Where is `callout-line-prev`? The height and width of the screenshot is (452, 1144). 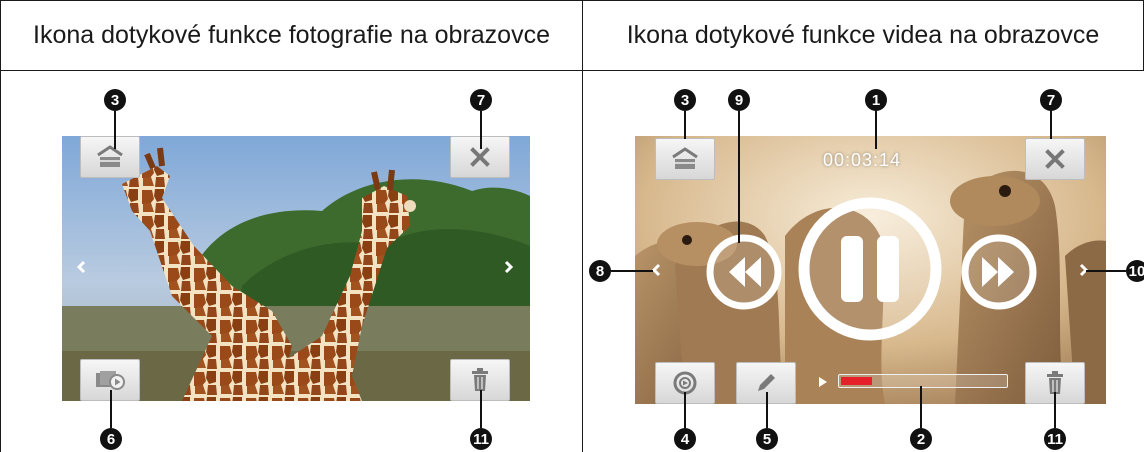 callout-line-prev is located at coordinates (632, 271).